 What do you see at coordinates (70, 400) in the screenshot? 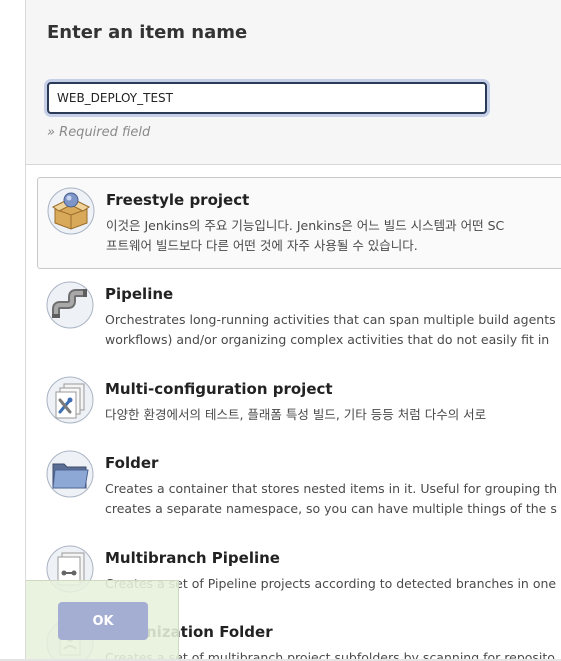
I see `multi-configuration-project-icon` at bounding box center [70, 400].